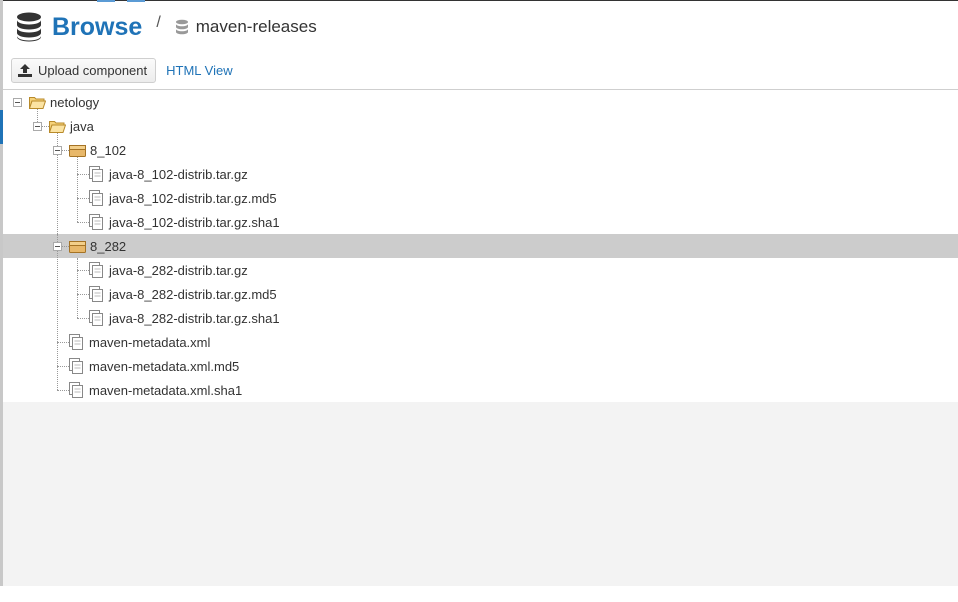  I want to click on tree-node: java, so click(71, 126).